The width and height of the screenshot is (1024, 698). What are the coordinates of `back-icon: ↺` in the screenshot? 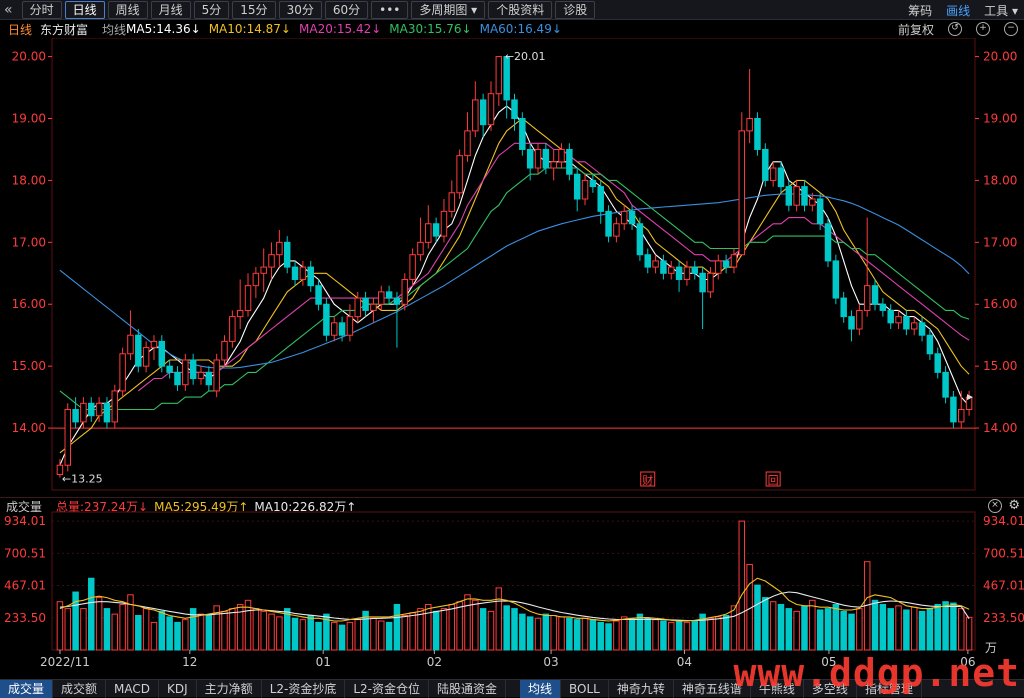 It's located at (955, 29).